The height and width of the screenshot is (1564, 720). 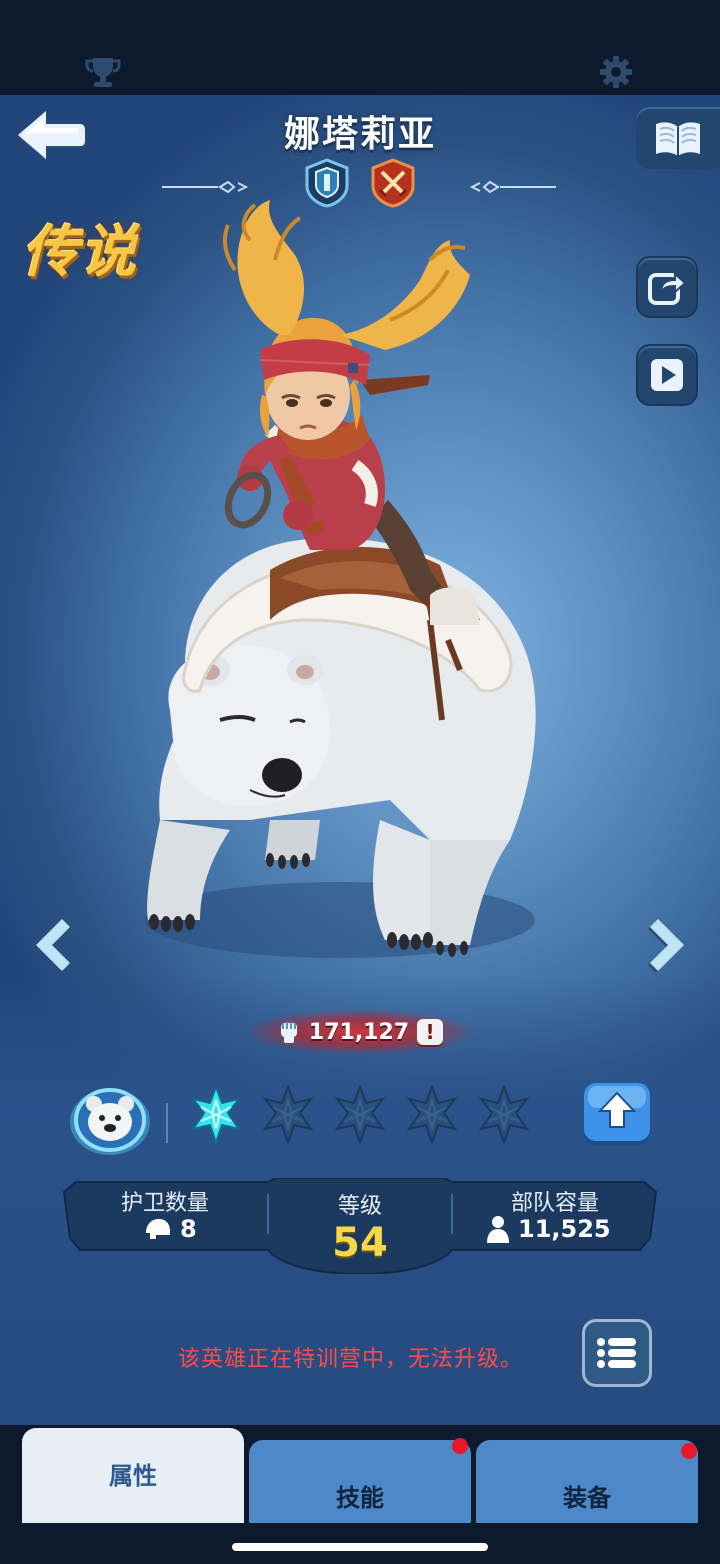 I want to click on home-indicator, so click(x=360, y=1547).